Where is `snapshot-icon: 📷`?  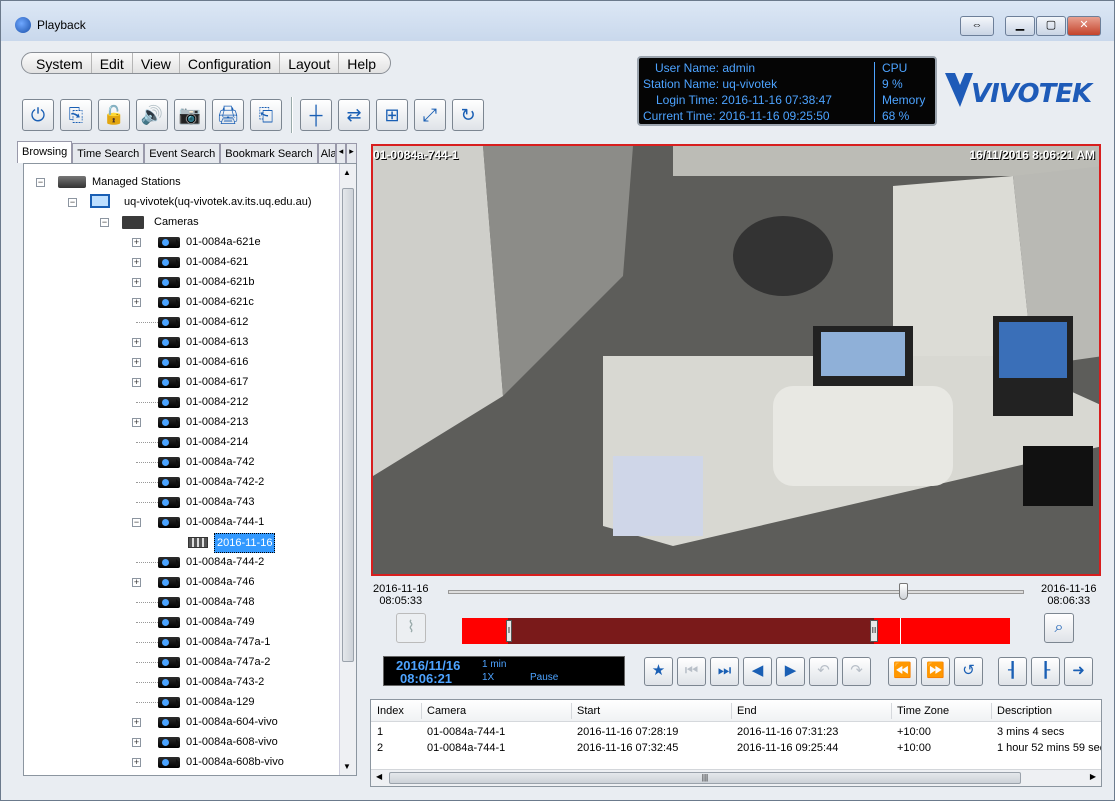 snapshot-icon: 📷 is located at coordinates (190, 115).